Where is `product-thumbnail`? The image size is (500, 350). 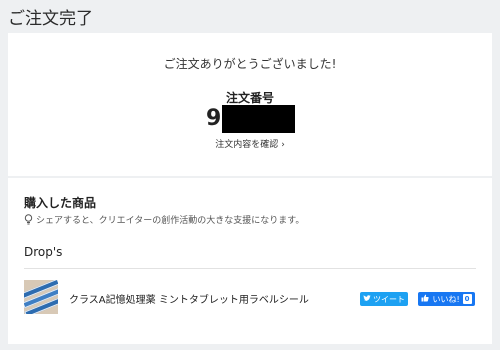
product-thumbnail is located at coordinates (41, 297).